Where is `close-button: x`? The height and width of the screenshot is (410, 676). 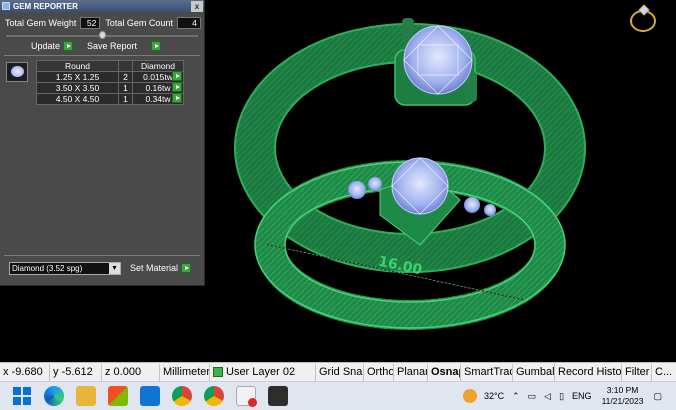
close-button: x is located at coordinates (197, 6).